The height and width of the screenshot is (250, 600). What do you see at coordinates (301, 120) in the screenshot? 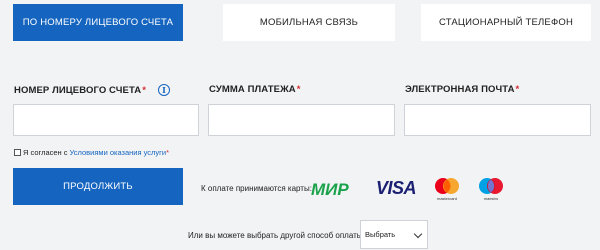
I see `amount-input` at bounding box center [301, 120].